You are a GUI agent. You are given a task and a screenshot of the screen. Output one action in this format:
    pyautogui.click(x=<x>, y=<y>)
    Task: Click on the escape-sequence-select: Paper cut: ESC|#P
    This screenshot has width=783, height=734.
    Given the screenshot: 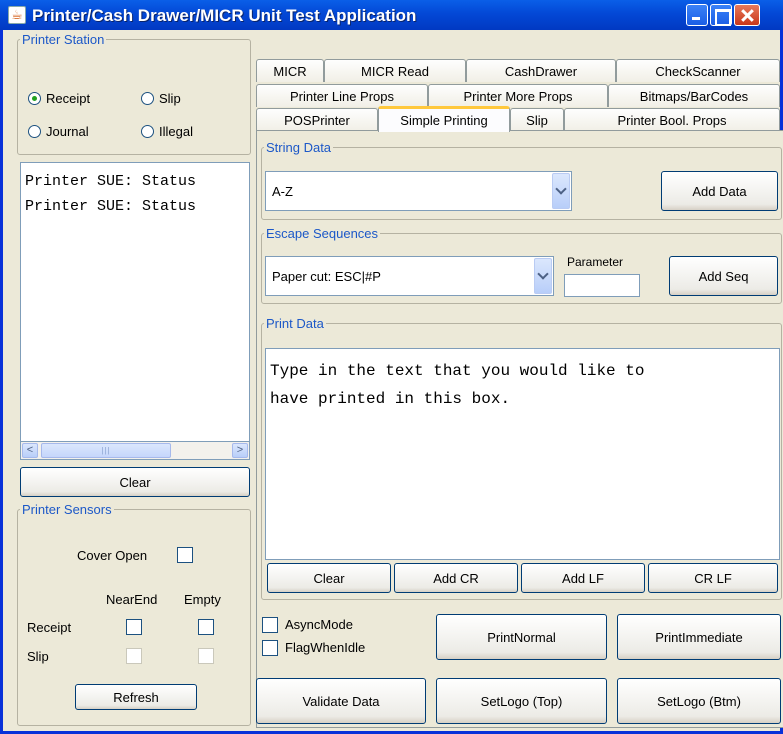 What is the action you would take?
    pyautogui.click(x=409, y=276)
    